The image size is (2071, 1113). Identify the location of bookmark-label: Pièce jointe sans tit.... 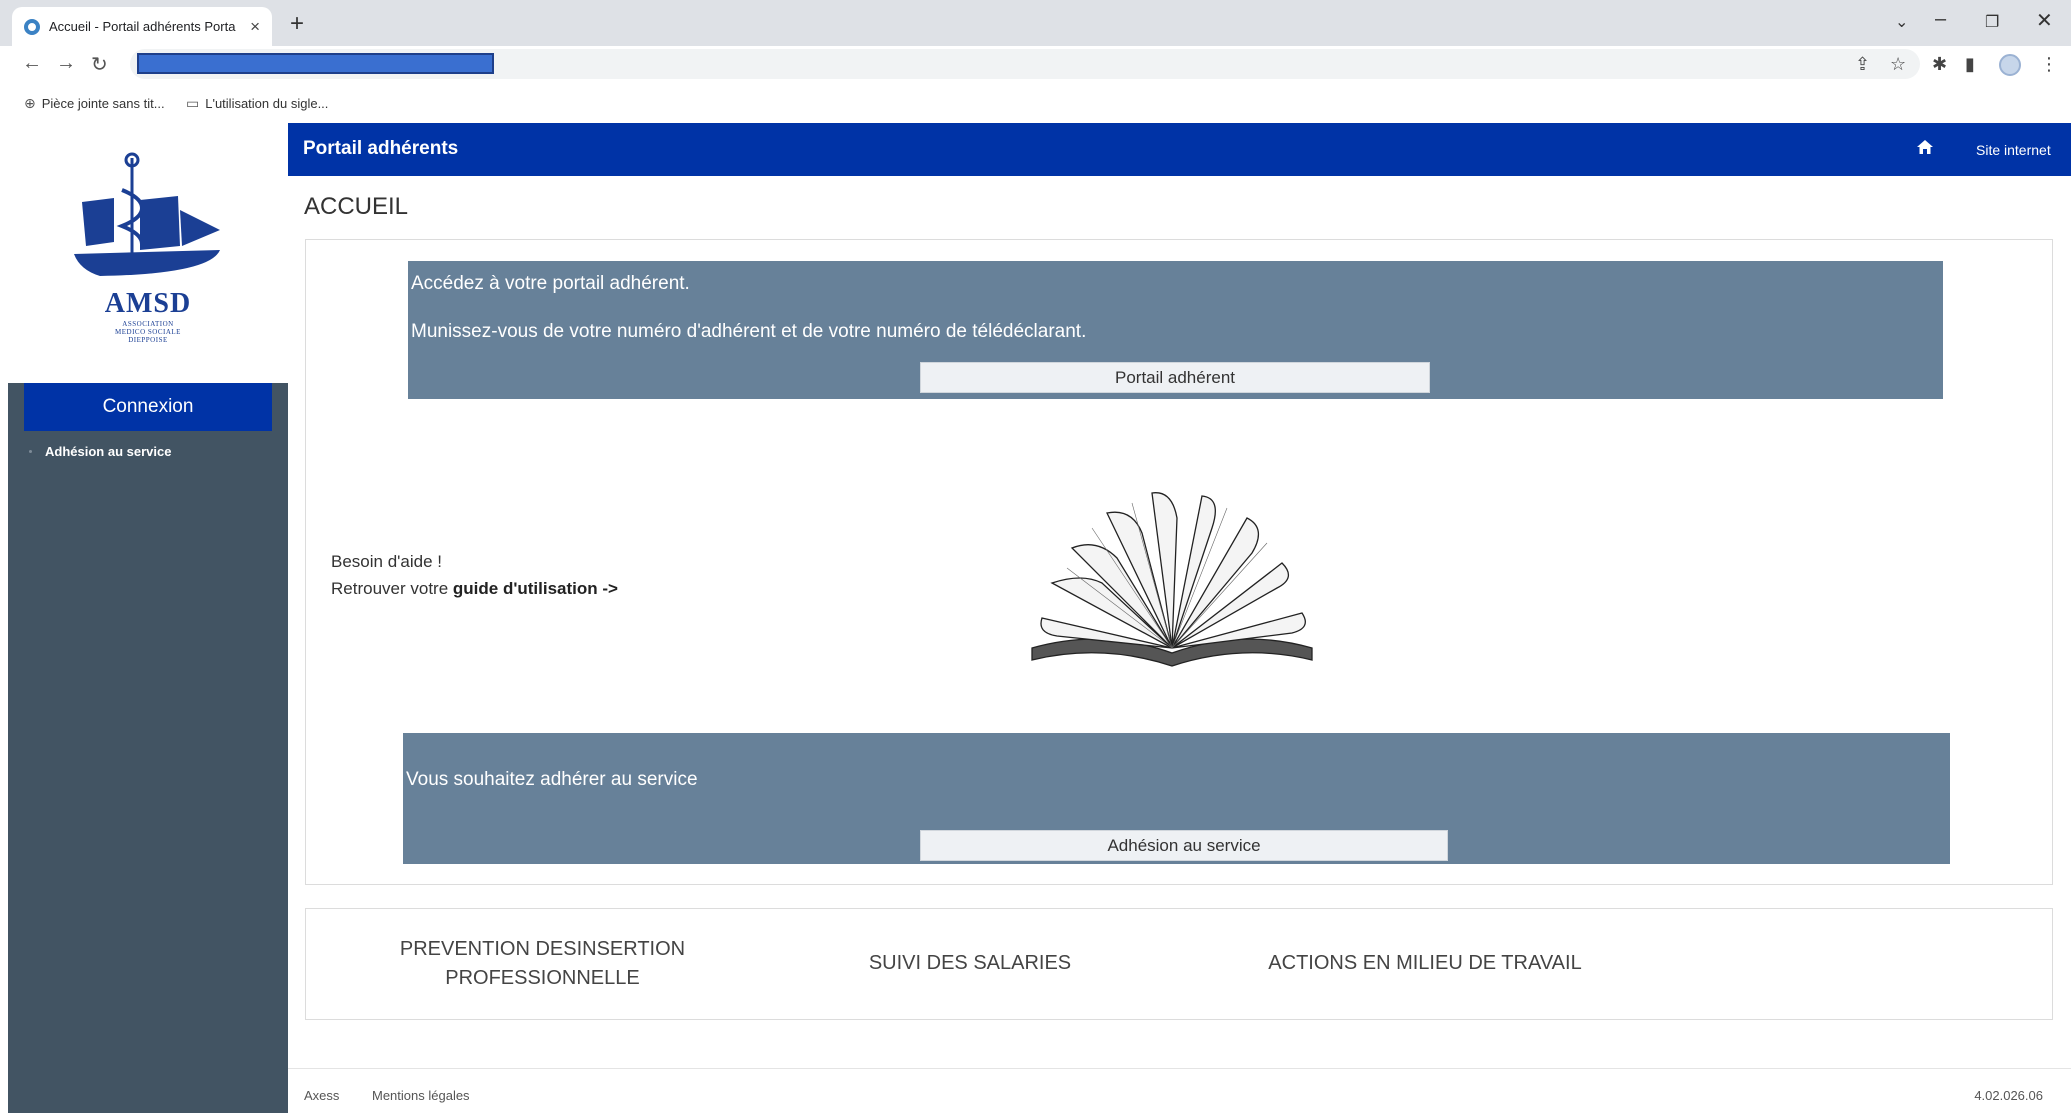
(103, 103).